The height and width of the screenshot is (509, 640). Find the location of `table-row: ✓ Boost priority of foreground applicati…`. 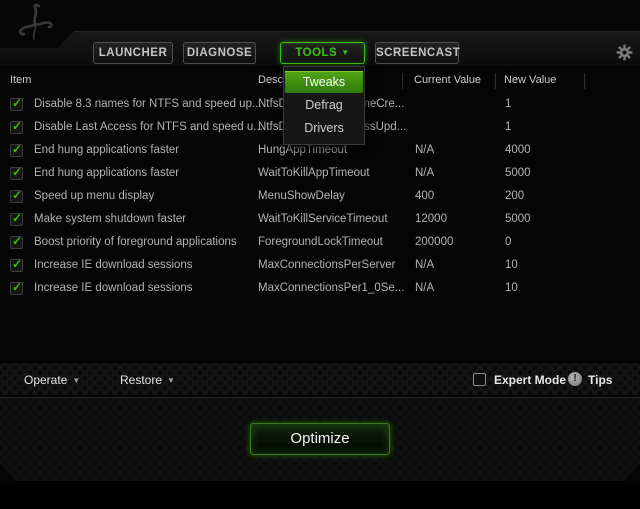

table-row: ✓ Boost priority of foreground applicati… is located at coordinates (320, 243).